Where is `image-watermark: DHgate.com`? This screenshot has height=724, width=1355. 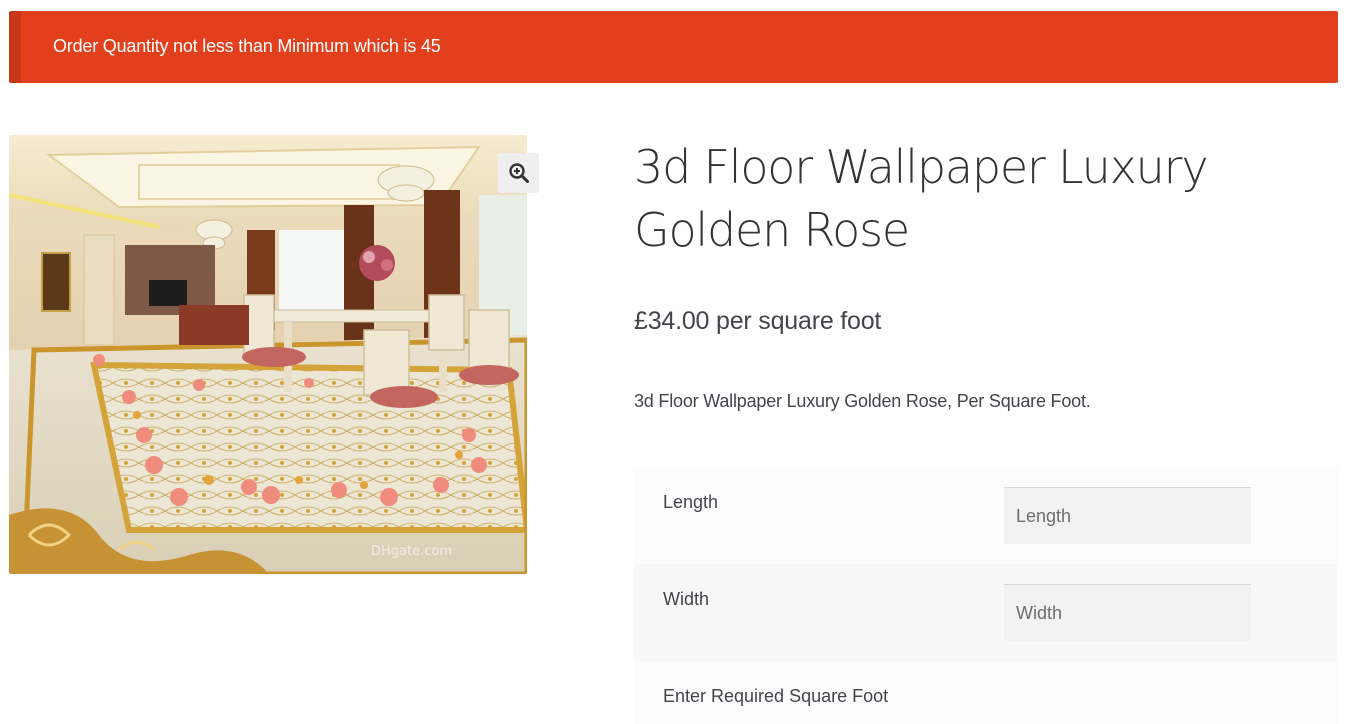
image-watermark: DHgate.com is located at coordinates (411, 551).